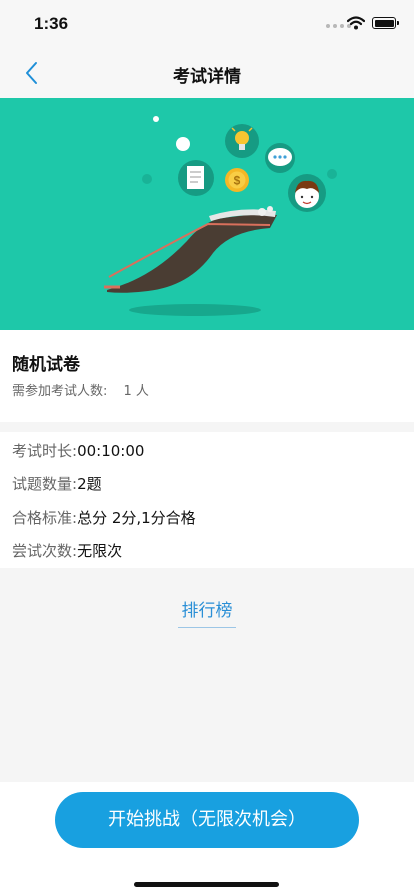  I want to click on pass-criteria-value: 总分 2分,1分合格, so click(136, 518).